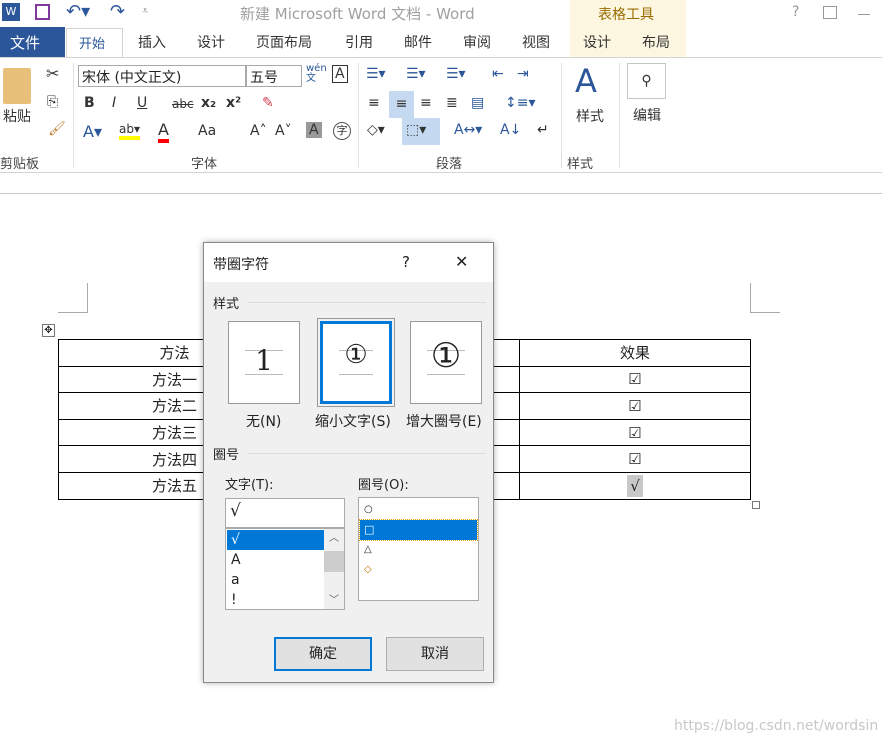 The image size is (882, 745). Describe the element at coordinates (656, 42) in the screenshot. I see `tab-table-layout: 布局` at that location.